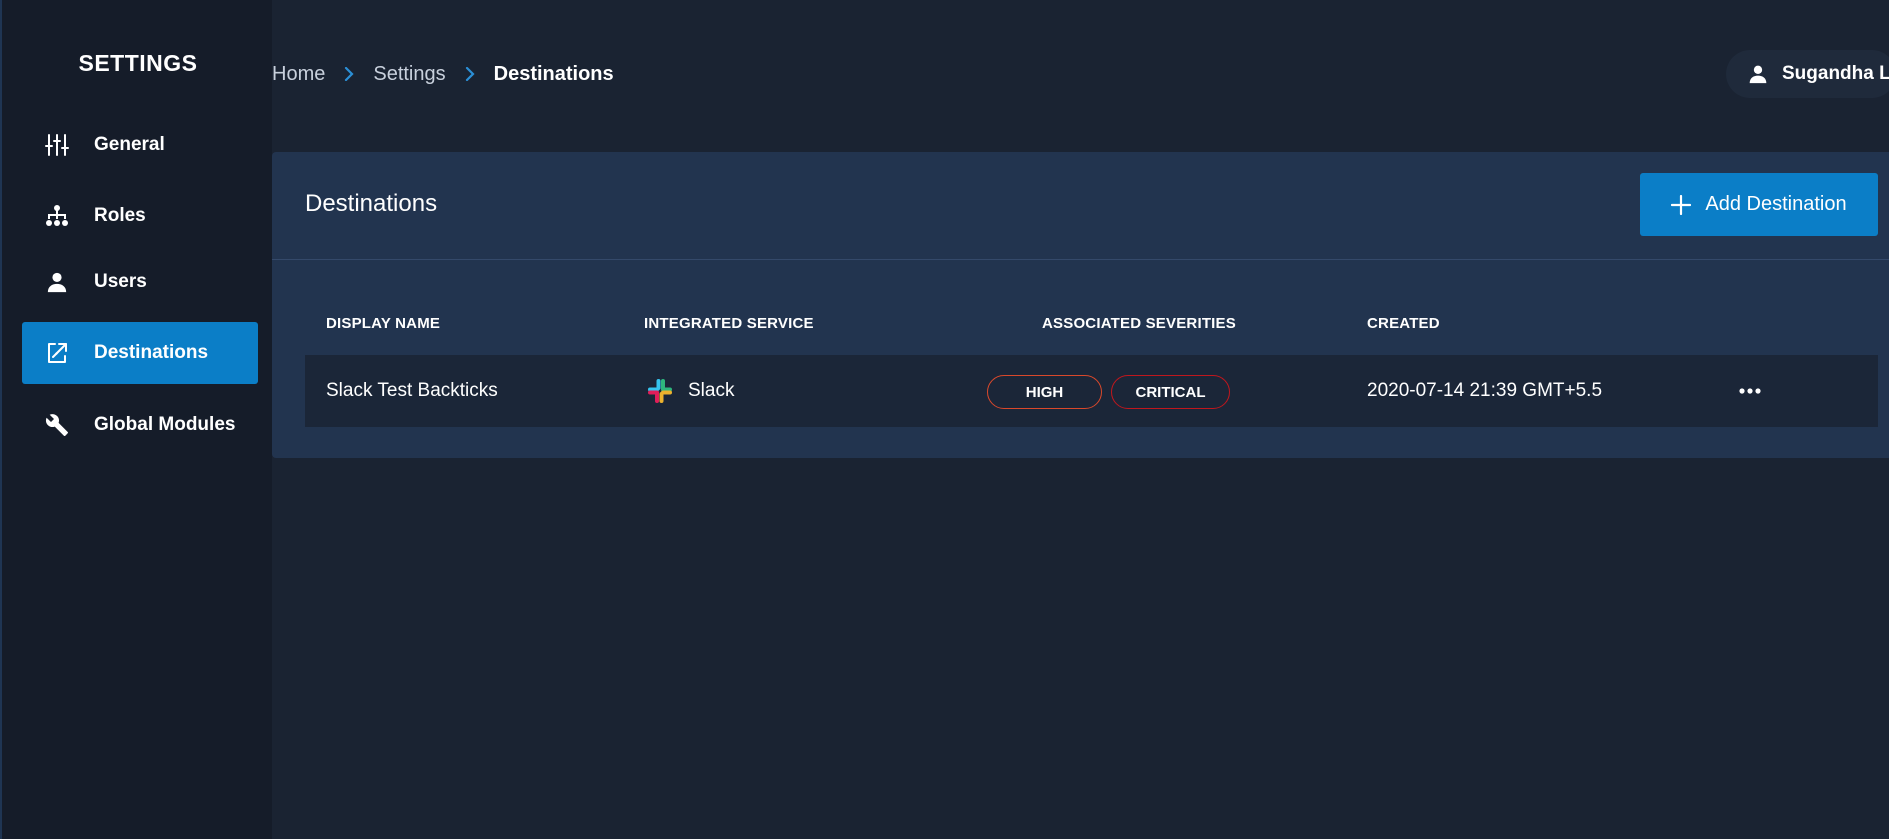  I want to click on plus-icon, so click(1681, 204).